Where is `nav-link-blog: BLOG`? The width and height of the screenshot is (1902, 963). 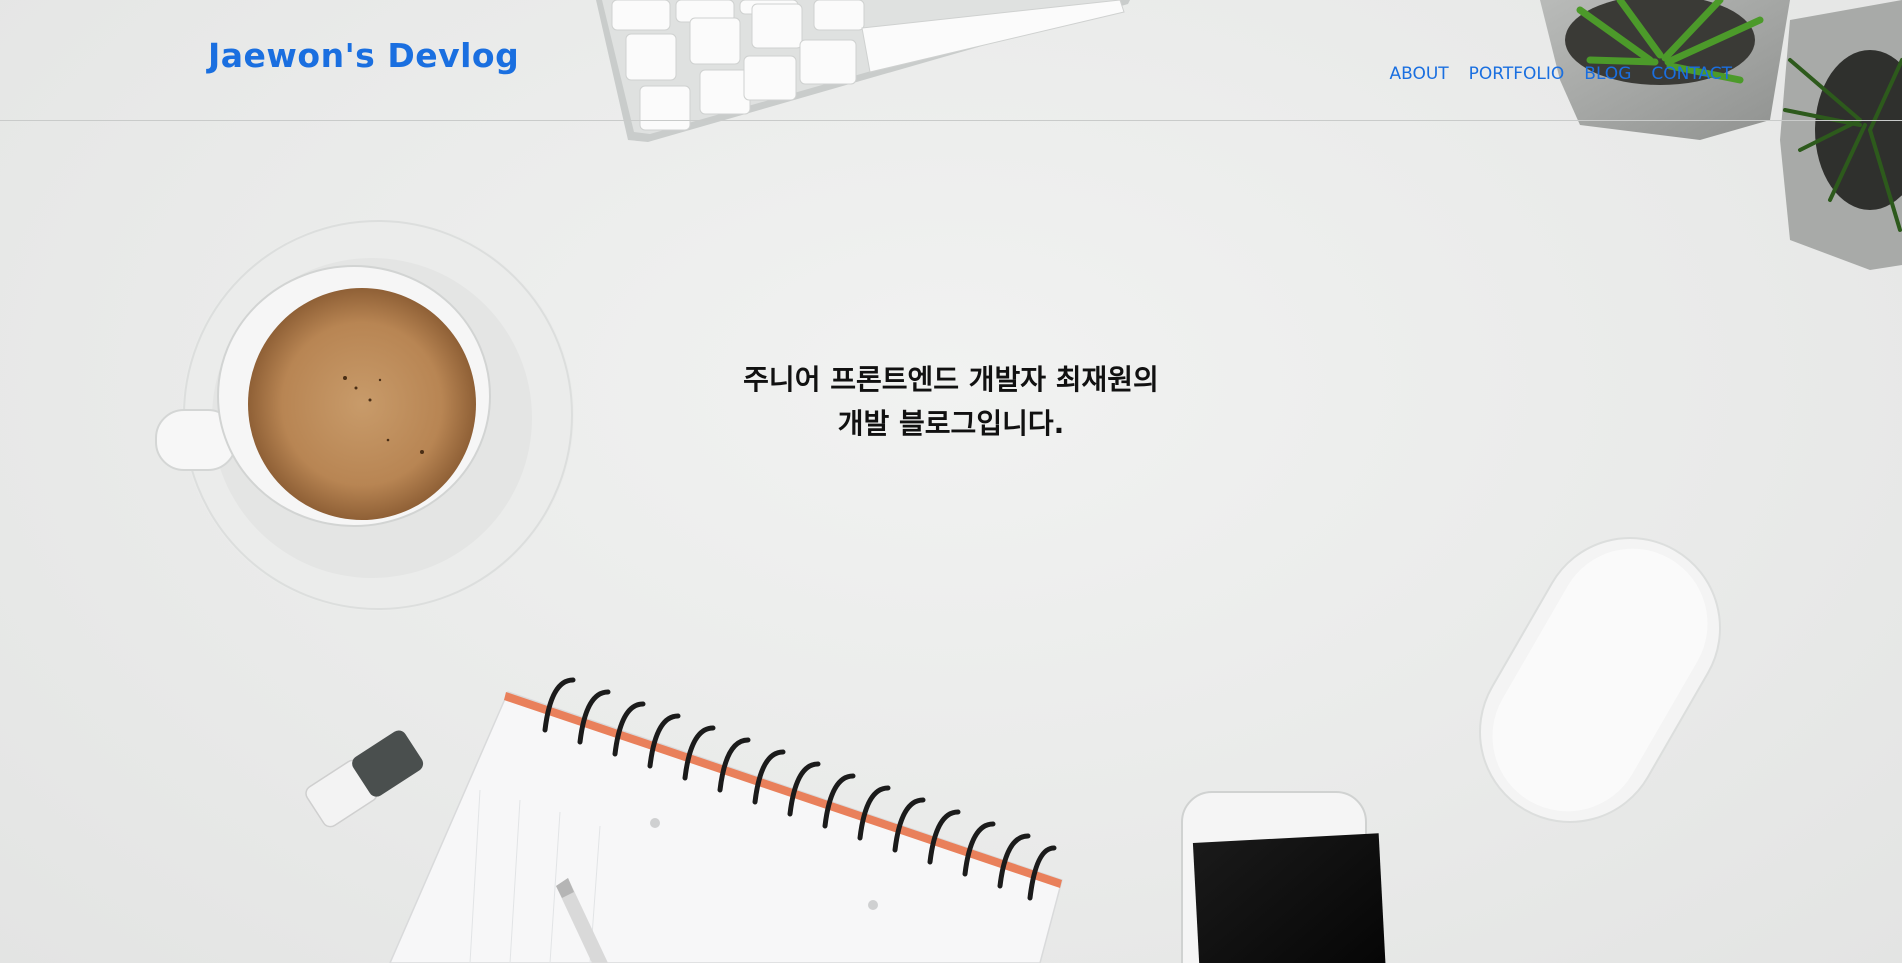 nav-link-blog: BLOG is located at coordinates (1607, 74).